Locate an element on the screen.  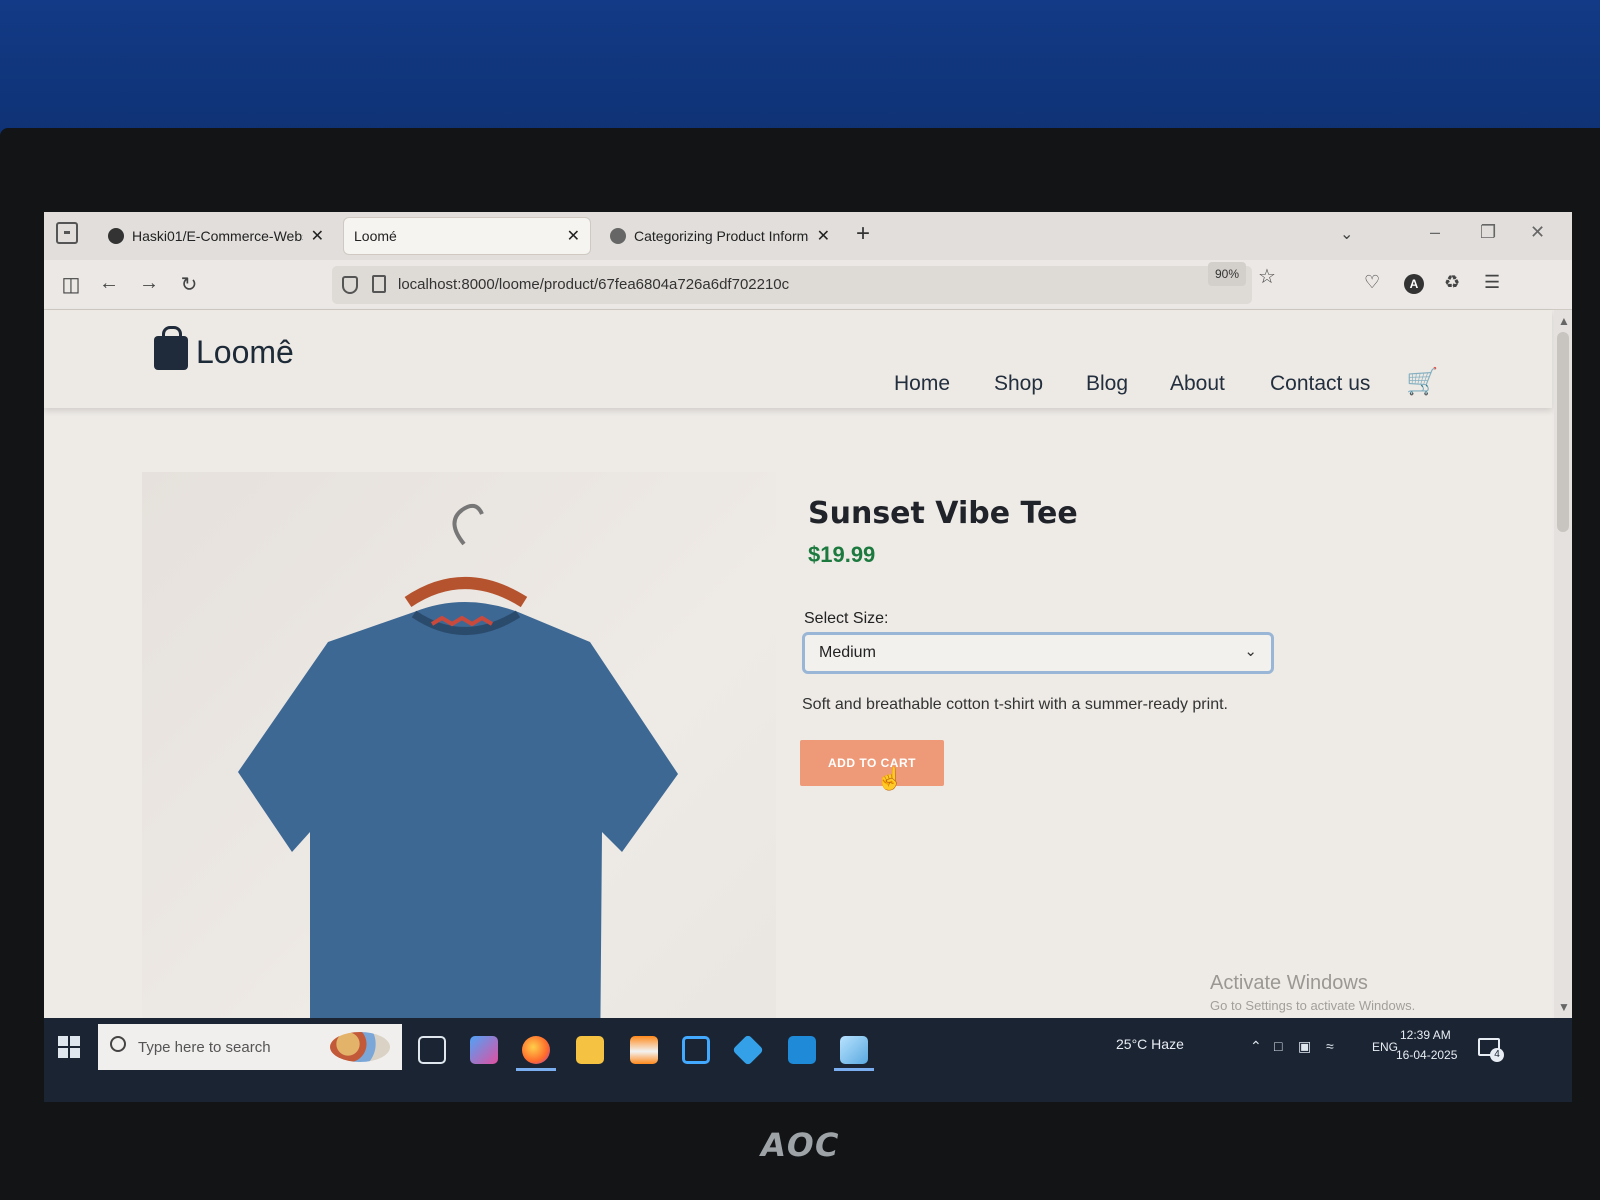
minimize-icon: – is located at coordinates (1435, 232).